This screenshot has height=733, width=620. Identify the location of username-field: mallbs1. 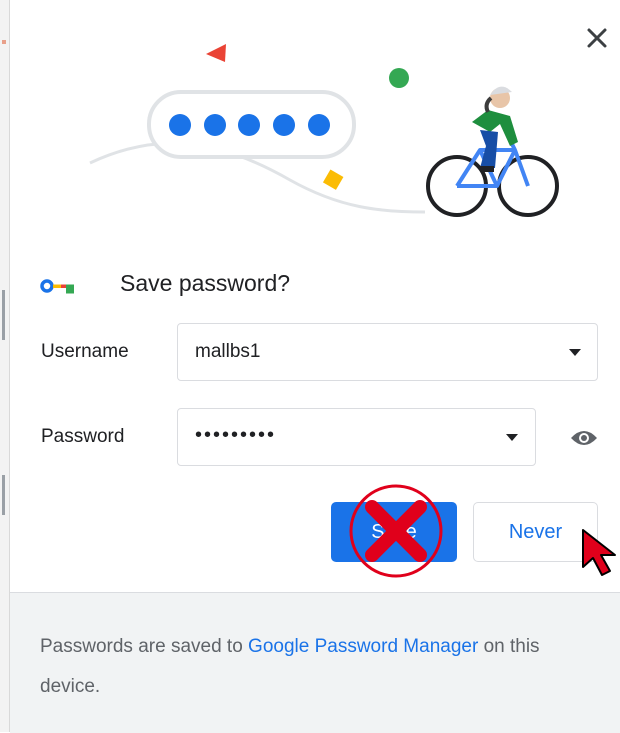
(387, 352).